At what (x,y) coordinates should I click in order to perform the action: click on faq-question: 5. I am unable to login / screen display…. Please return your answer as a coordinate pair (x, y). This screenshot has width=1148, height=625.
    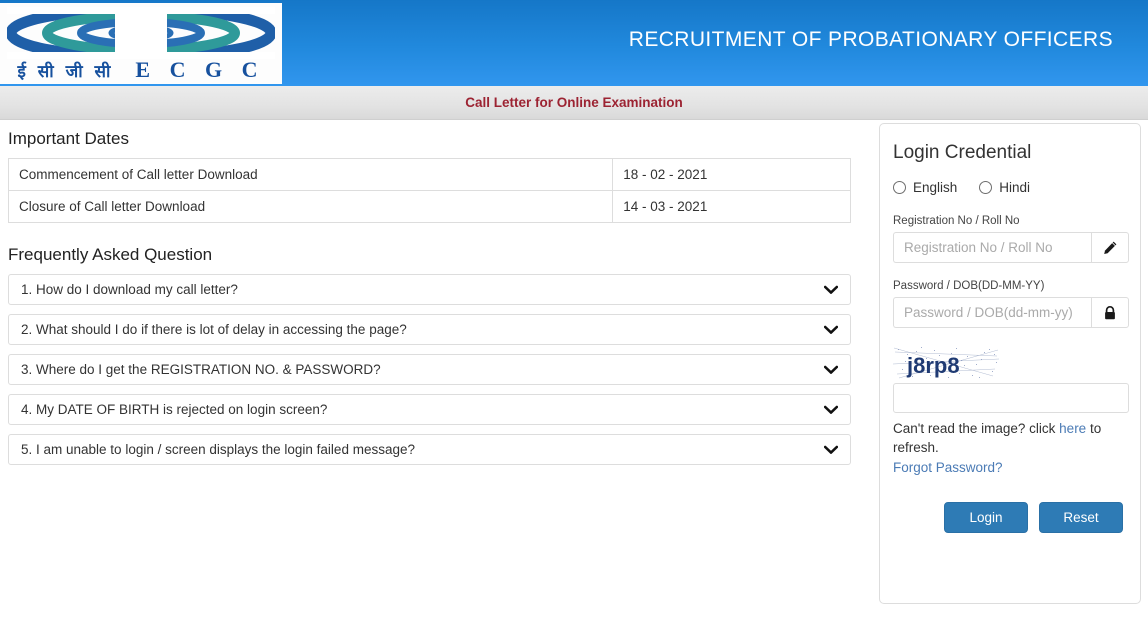
    Looking at the image, I should click on (218, 449).